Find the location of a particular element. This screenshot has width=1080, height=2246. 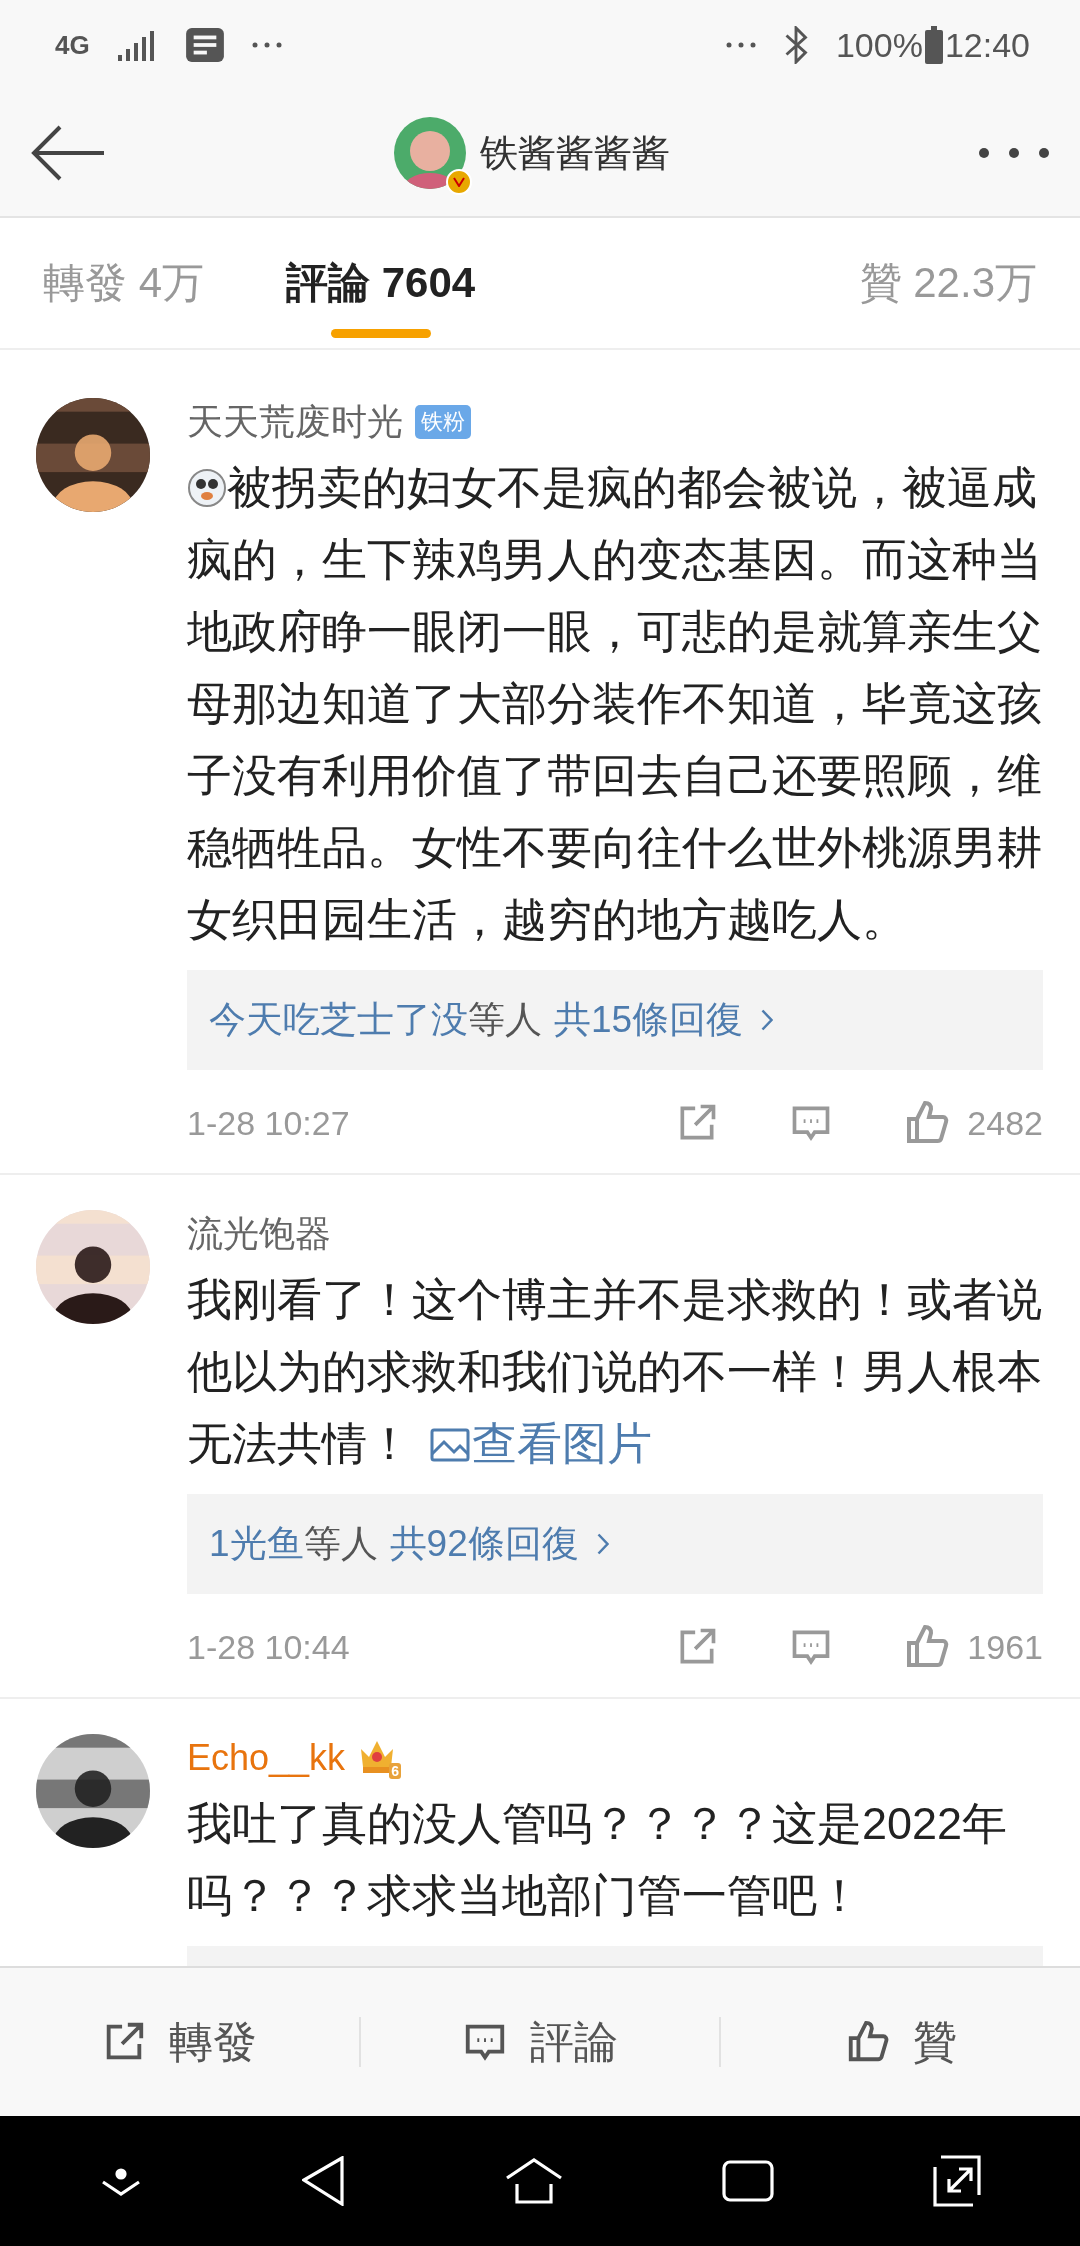

comment-time: 1-28 10:44 is located at coordinates (268, 1647).